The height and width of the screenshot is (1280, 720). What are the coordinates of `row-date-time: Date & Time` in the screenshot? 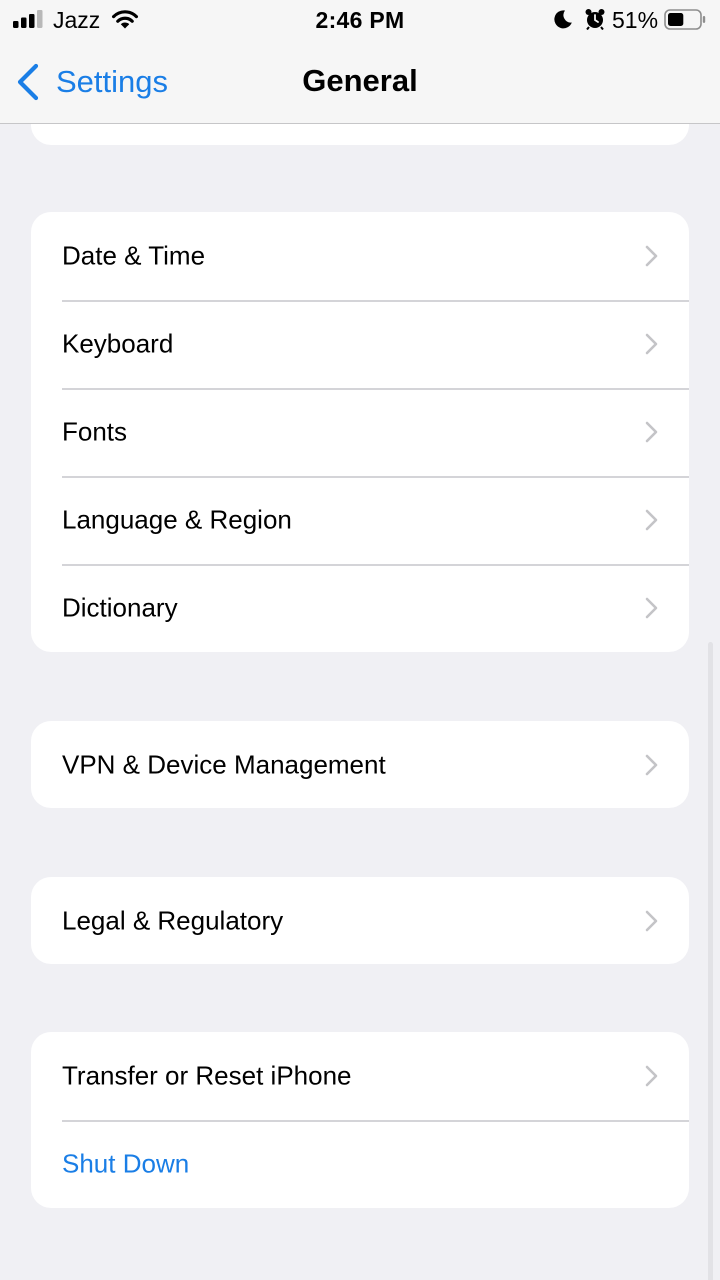 It's located at (360, 256).